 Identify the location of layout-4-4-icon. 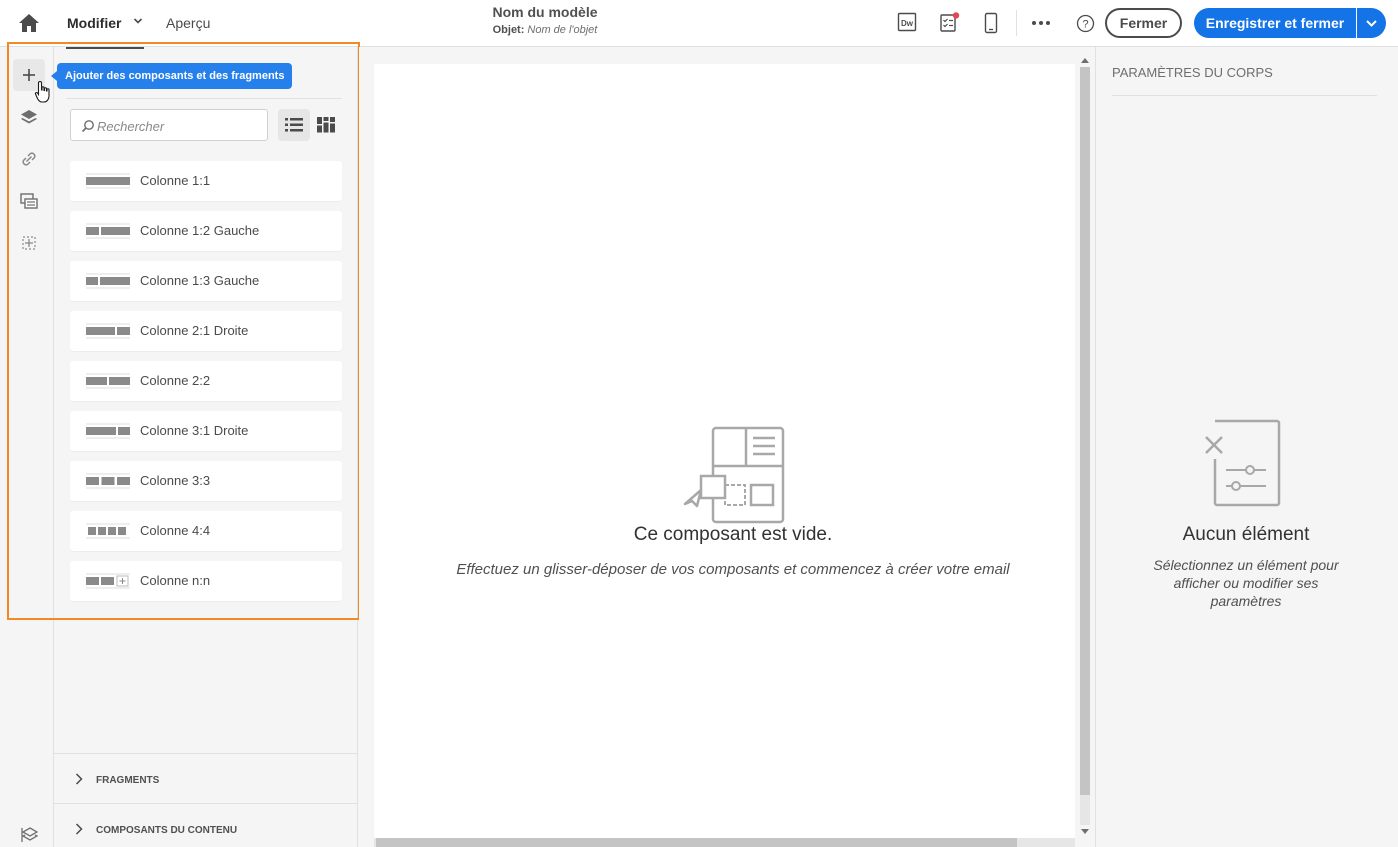
(108, 531).